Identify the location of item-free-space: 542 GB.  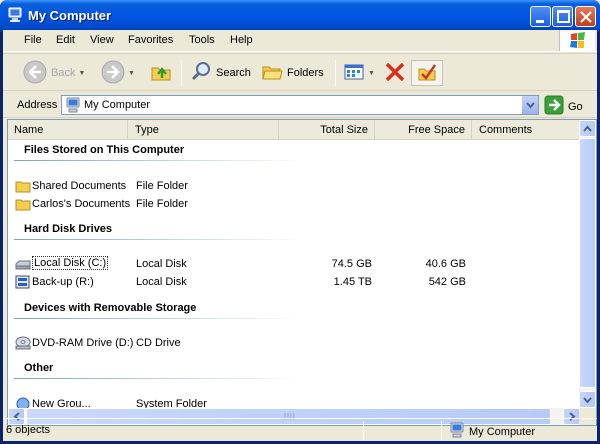
(447, 282).